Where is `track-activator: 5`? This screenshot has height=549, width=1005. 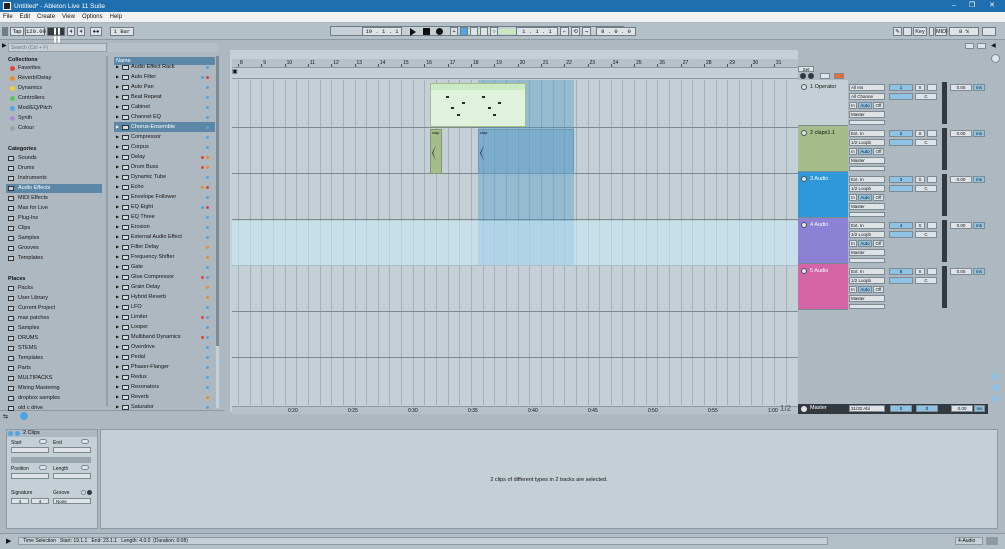 track-activator: 5 is located at coordinates (901, 271).